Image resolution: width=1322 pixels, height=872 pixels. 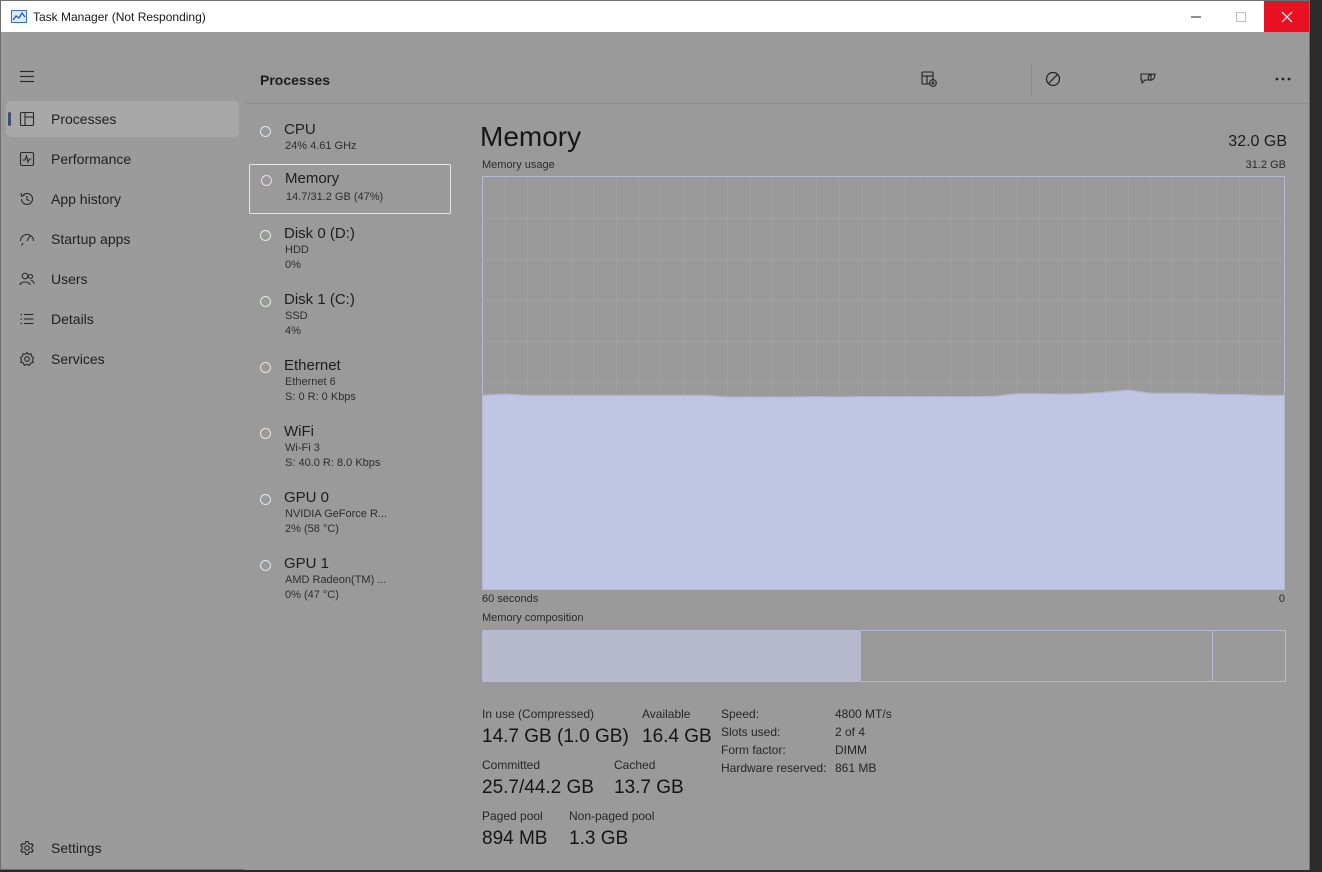 I want to click on spec-value-speed: 4800 MT/s, so click(x=863, y=714).